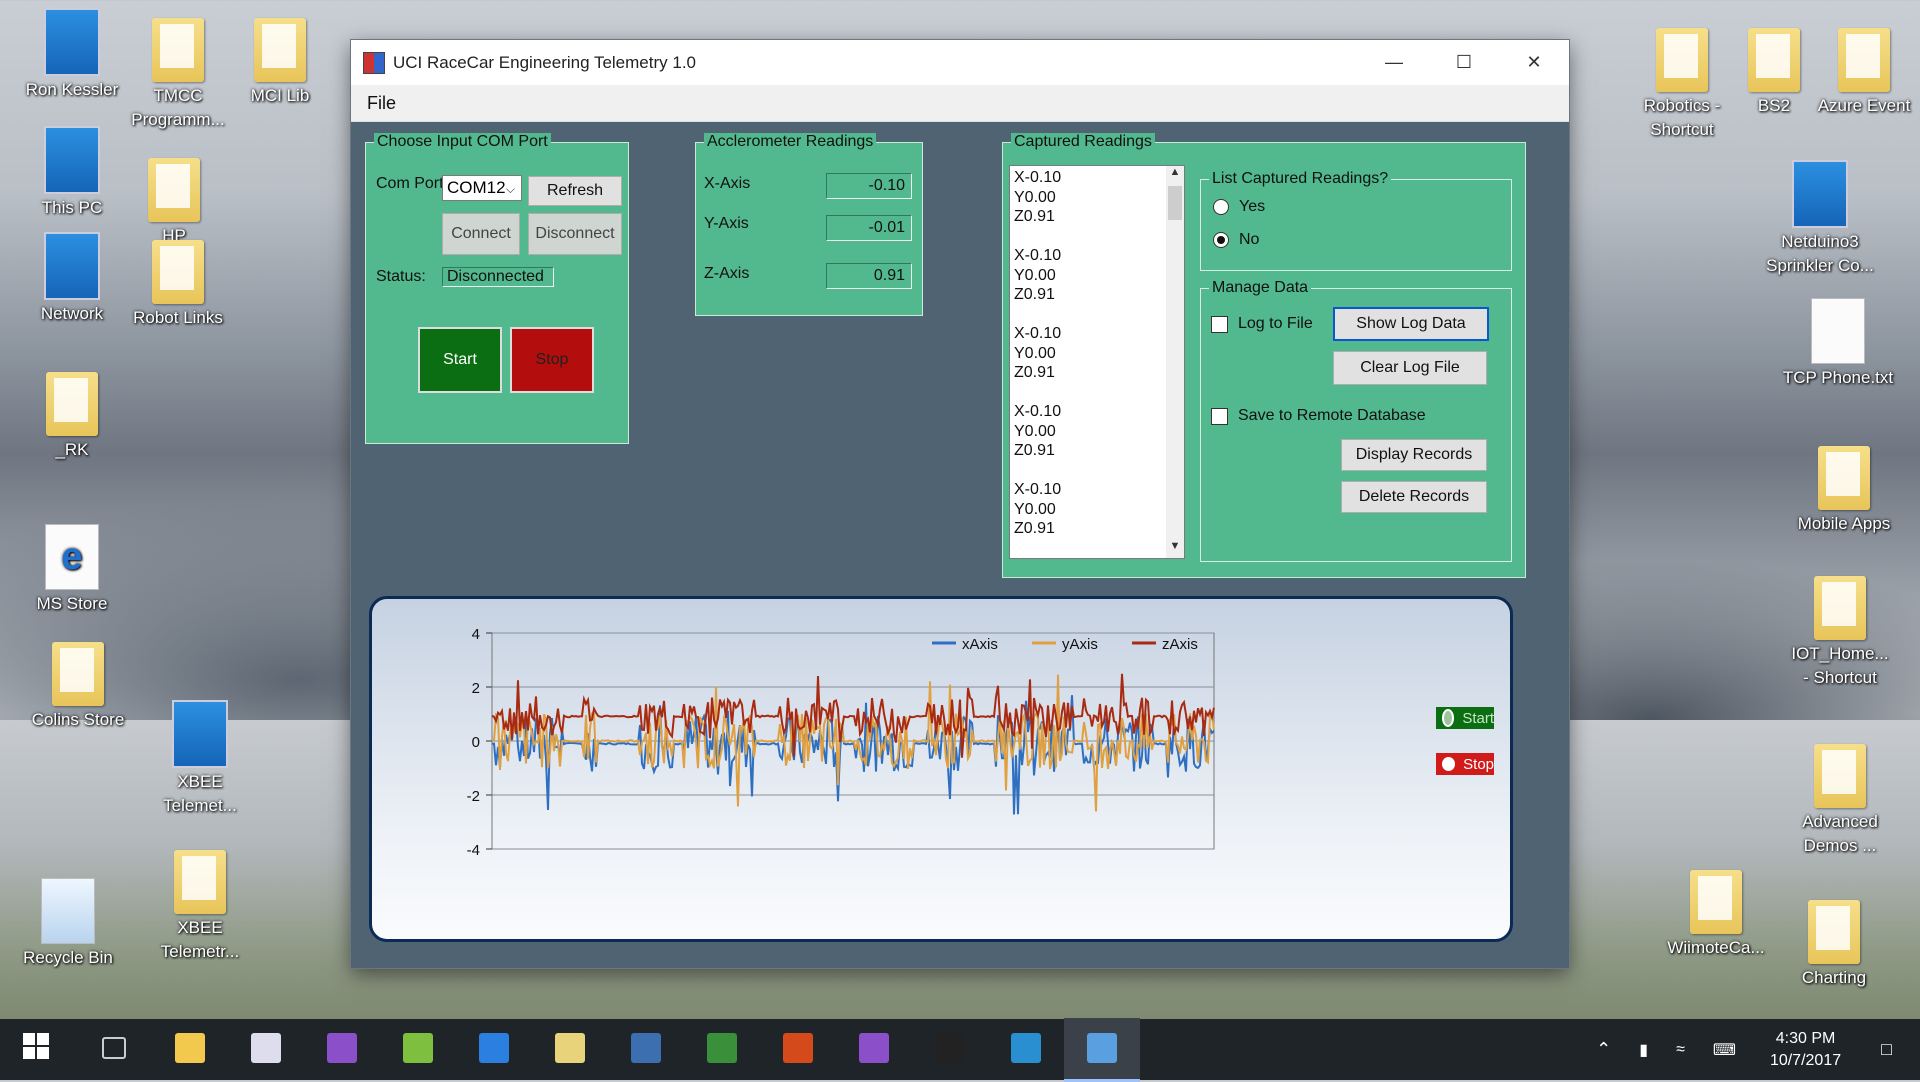  I want to click on chart-start-indicator: Start, so click(1465, 718).